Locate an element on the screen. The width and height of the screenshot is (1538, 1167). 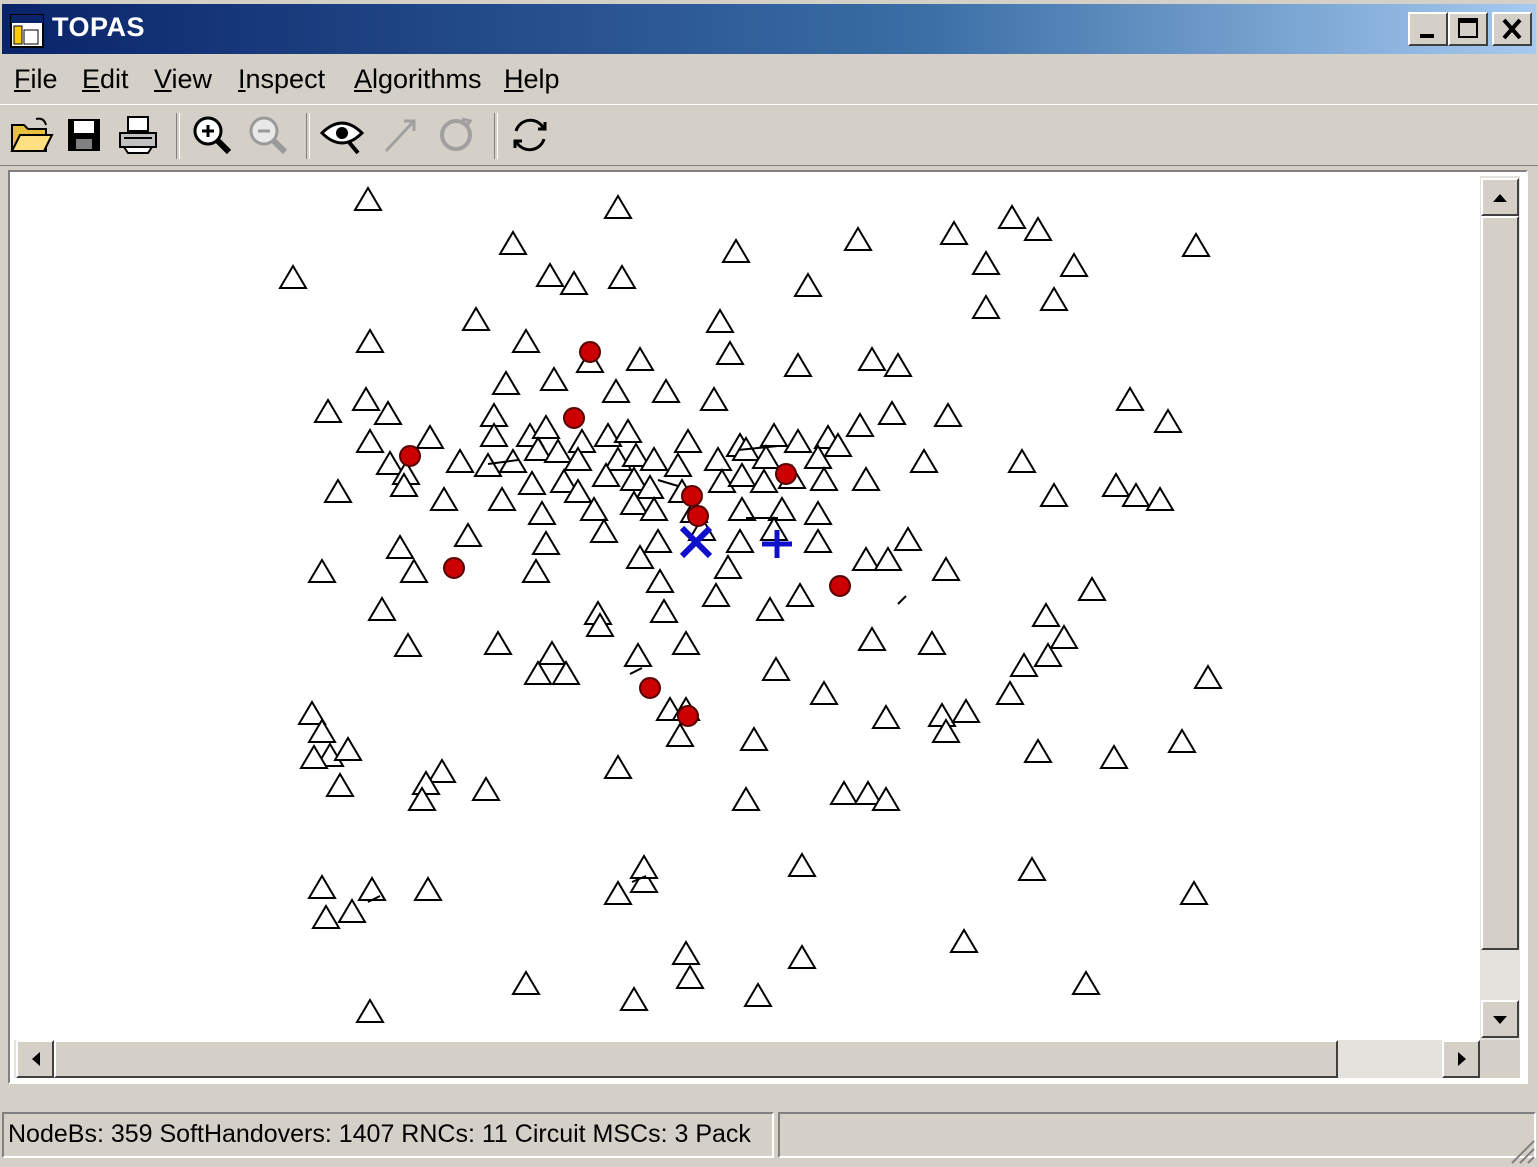
scroll-right-button is located at coordinates (1461, 1059).